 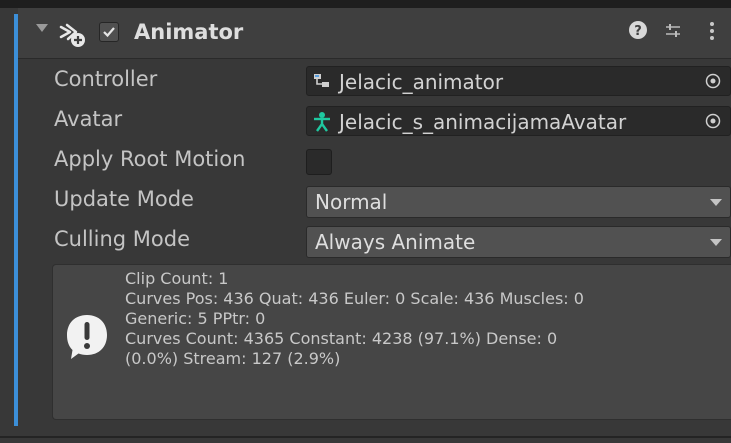 What do you see at coordinates (421, 82) in the screenshot?
I see `controller-value: Jelacic_animator` at bounding box center [421, 82].